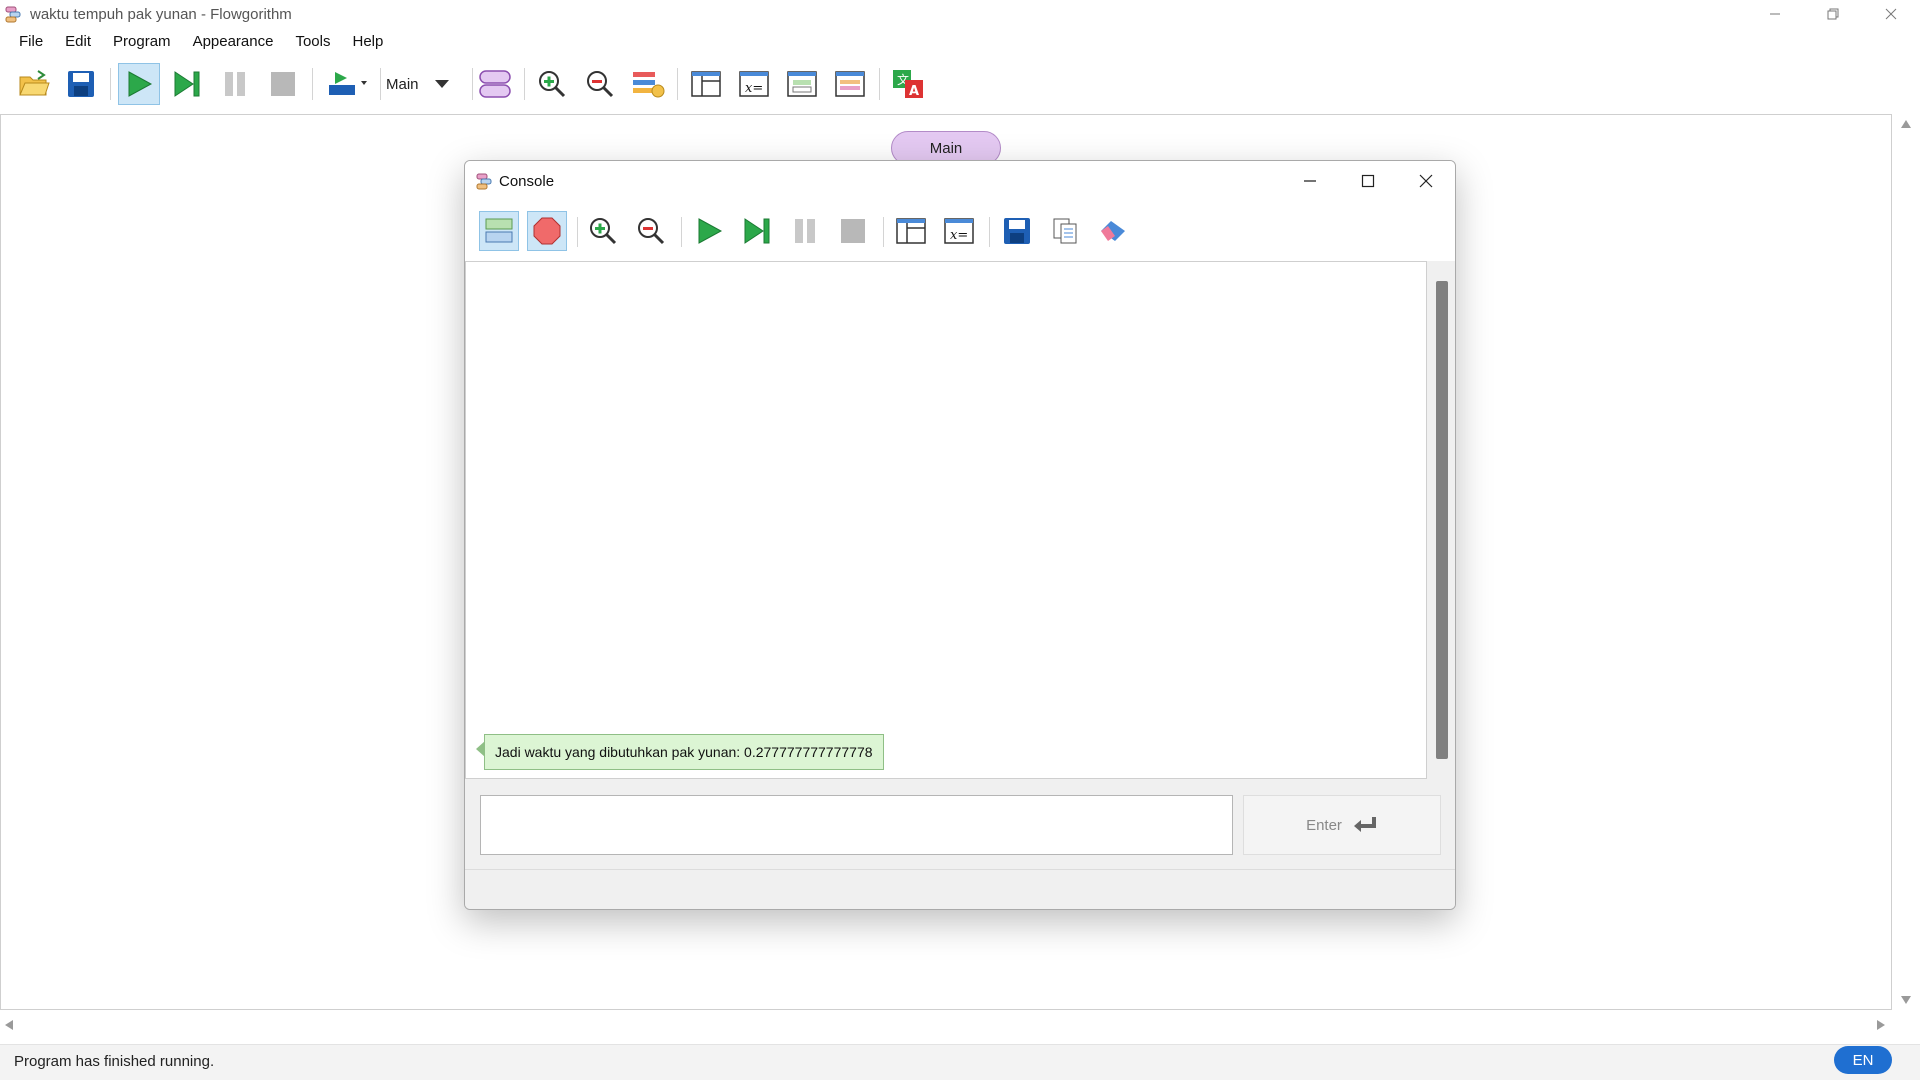 The width and height of the screenshot is (1920, 1080). Describe the element at coordinates (402, 84) in the screenshot. I see `function-select-value: Main` at that location.